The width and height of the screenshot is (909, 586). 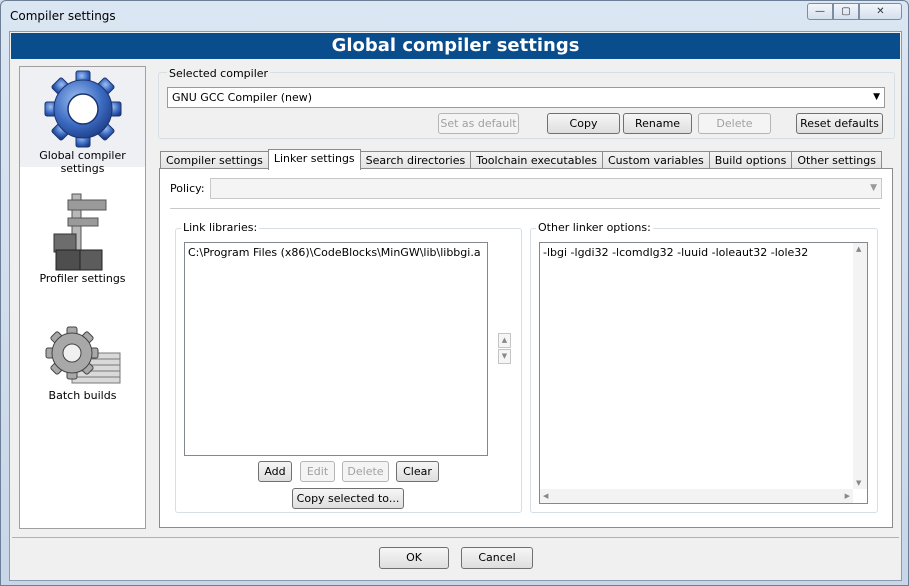 I want to click on reset-defaults-button: Reset defaults, so click(x=839, y=123).